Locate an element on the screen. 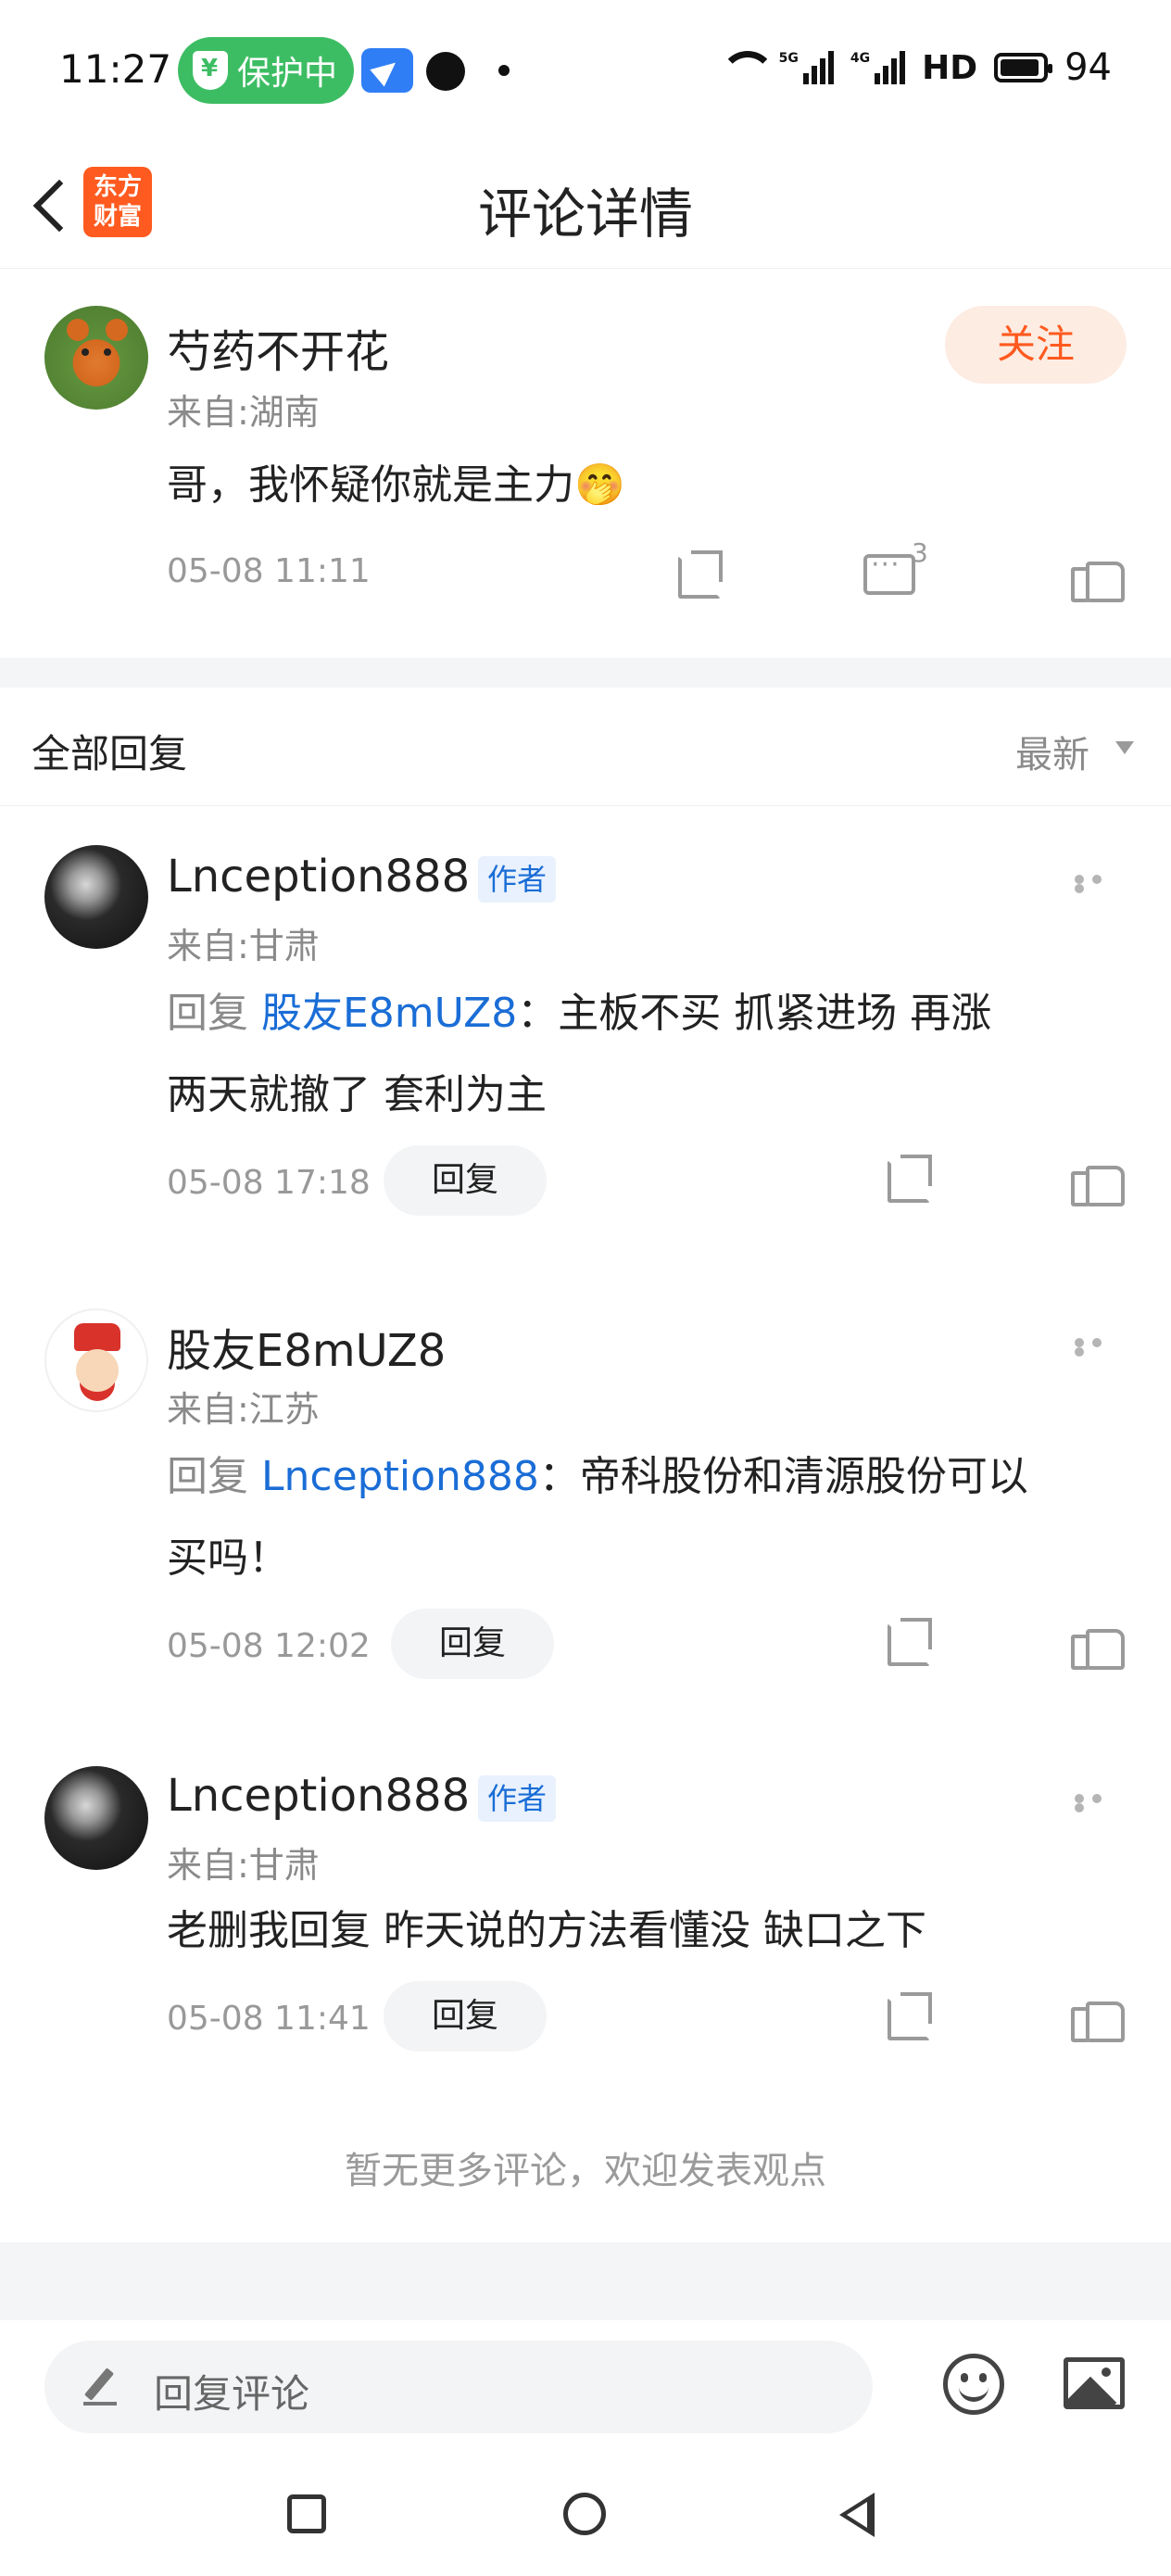 This screenshot has height=2576, width=1171. section-divider is located at coordinates (585, 673).